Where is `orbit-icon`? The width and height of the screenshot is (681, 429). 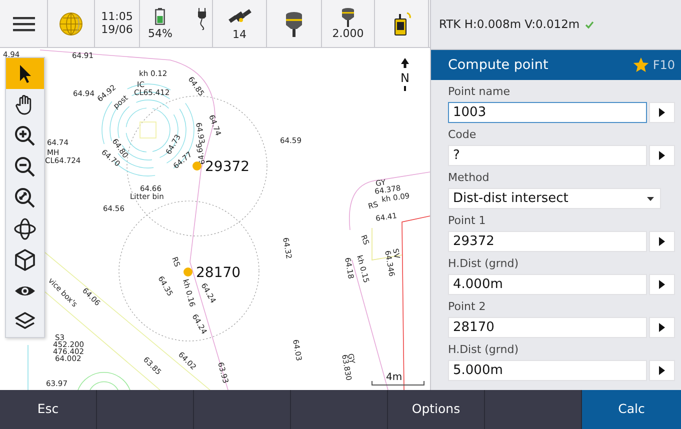
orbit-icon is located at coordinates (25, 228).